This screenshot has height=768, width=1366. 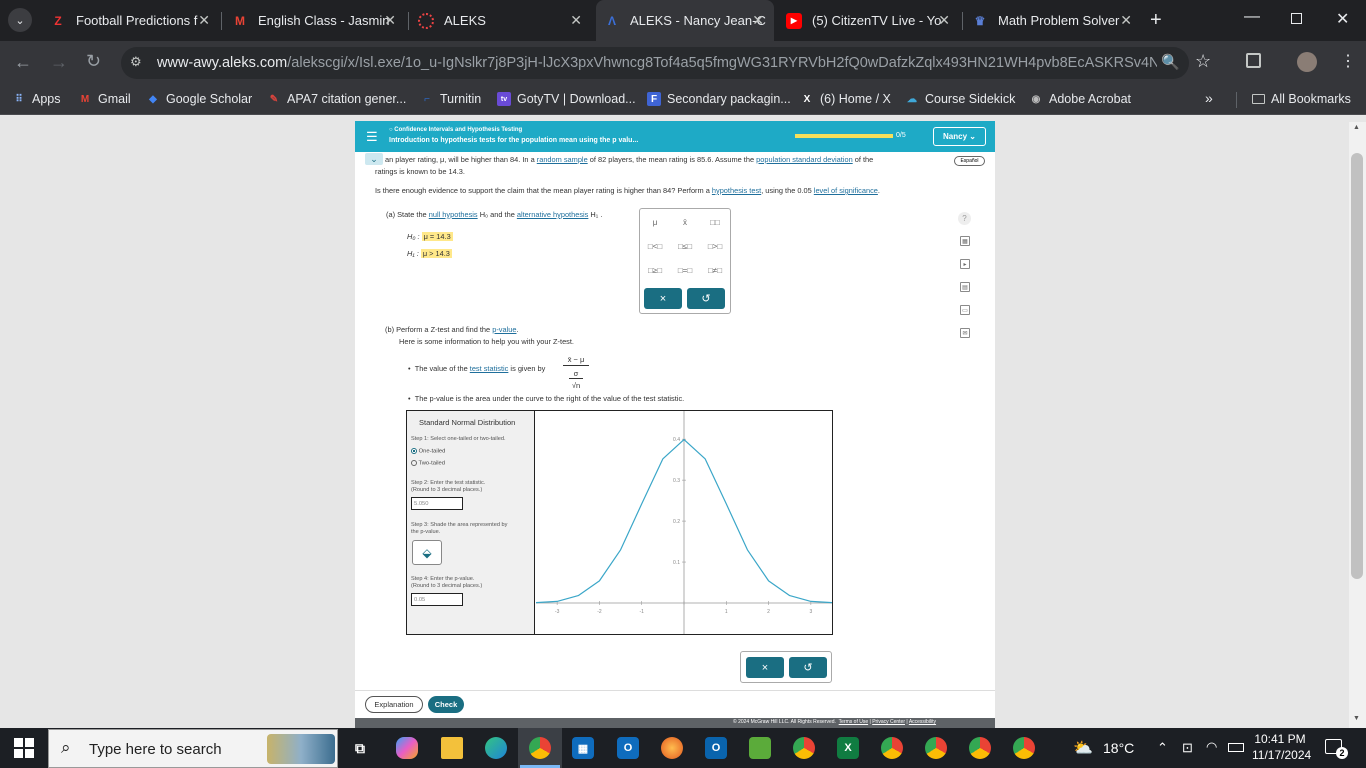 I want to click on one-tailed-radio: One-tailed, so click(x=428, y=451).